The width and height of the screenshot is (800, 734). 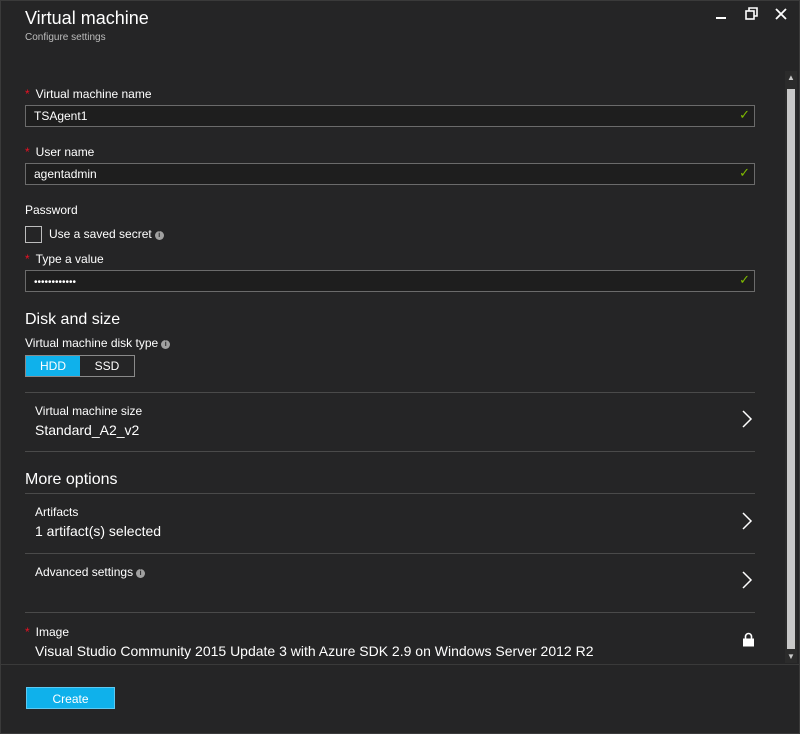 What do you see at coordinates (52, 632) in the screenshot?
I see `image-label-text: Image` at bounding box center [52, 632].